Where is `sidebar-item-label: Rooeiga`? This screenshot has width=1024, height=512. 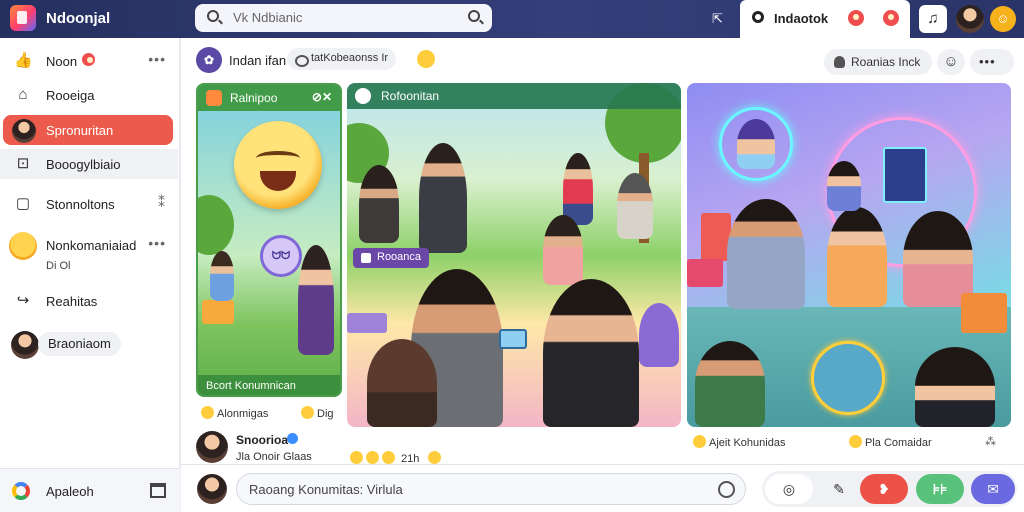 sidebar-item-label: Rooeiga is located at coordinates (70, 95).